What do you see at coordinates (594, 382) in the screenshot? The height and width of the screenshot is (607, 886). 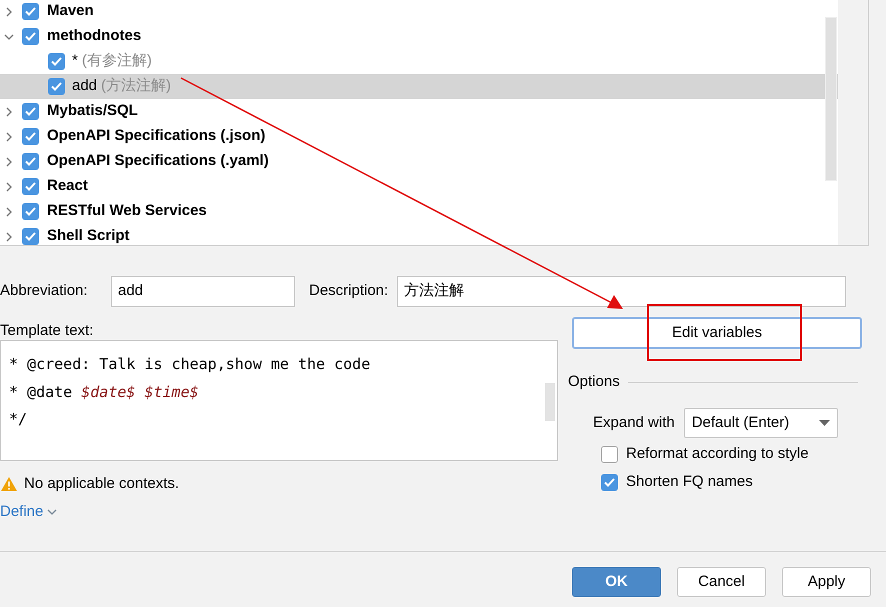 I see `options-title: Options` at bounding box center [594, 382].